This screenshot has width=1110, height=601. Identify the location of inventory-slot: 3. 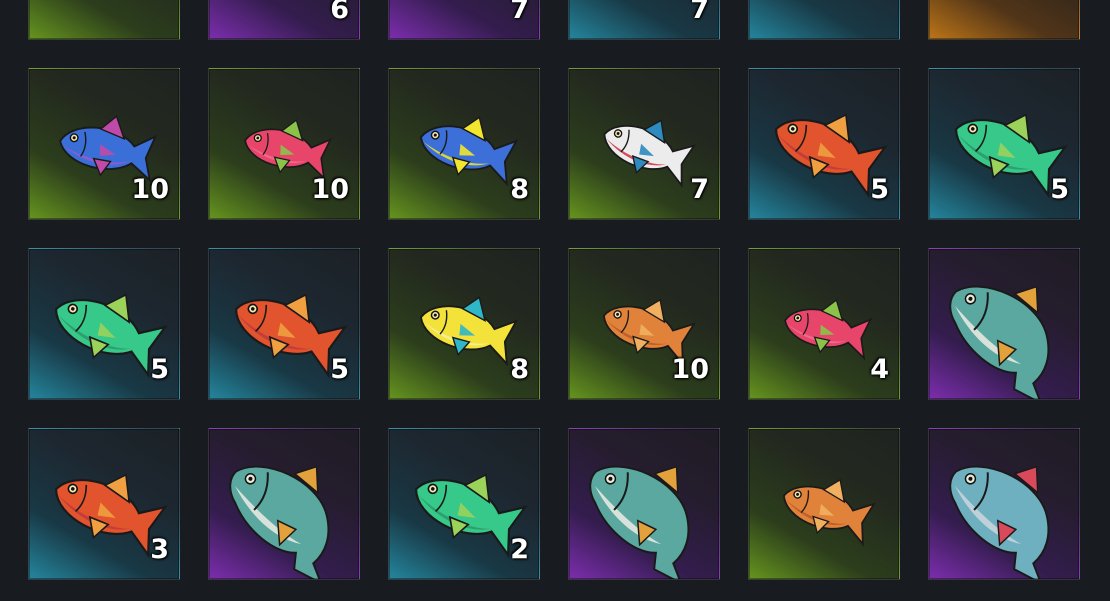
(104, 504).